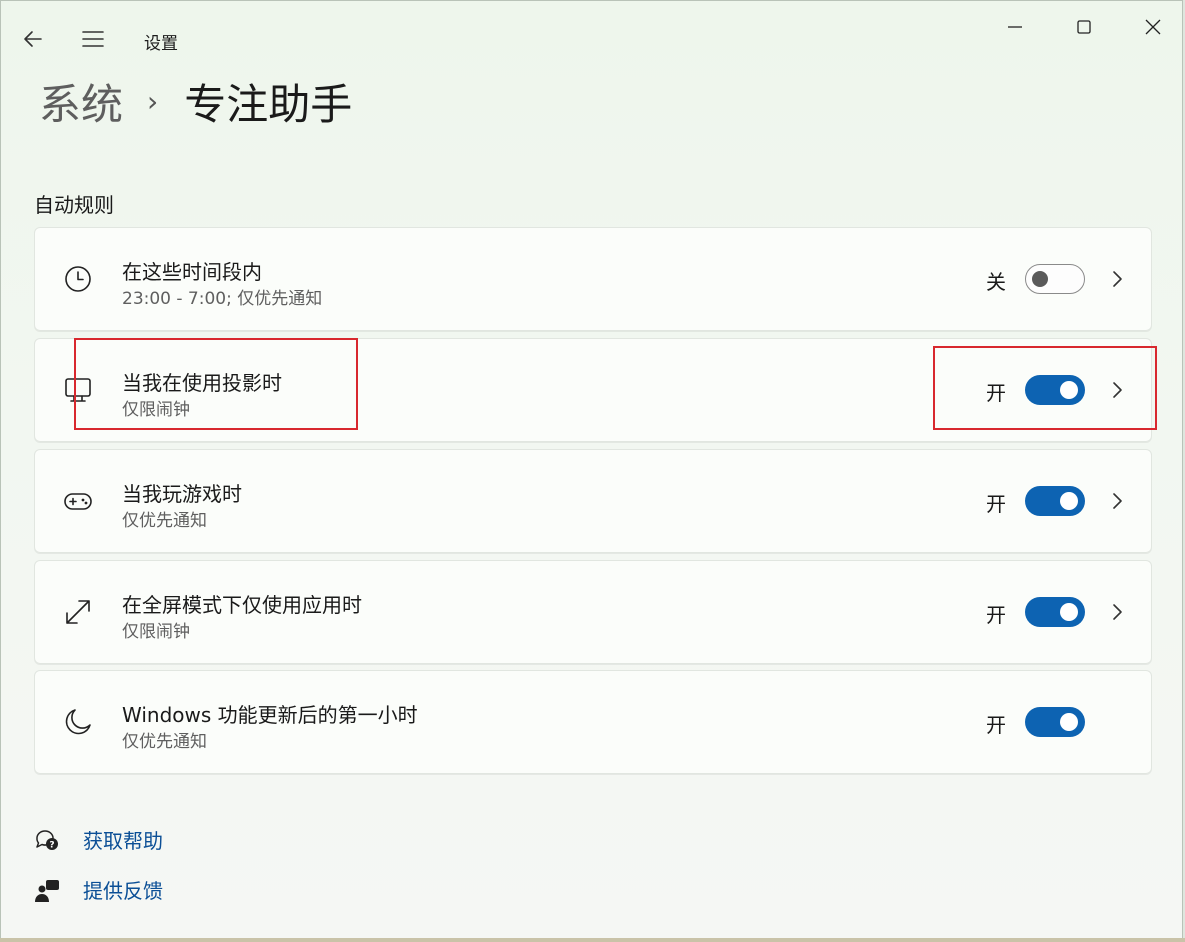 Image resolution: width=1185 pixels, height=942 pixels. I want to click on back-arrow-icon, so click(33, 39).